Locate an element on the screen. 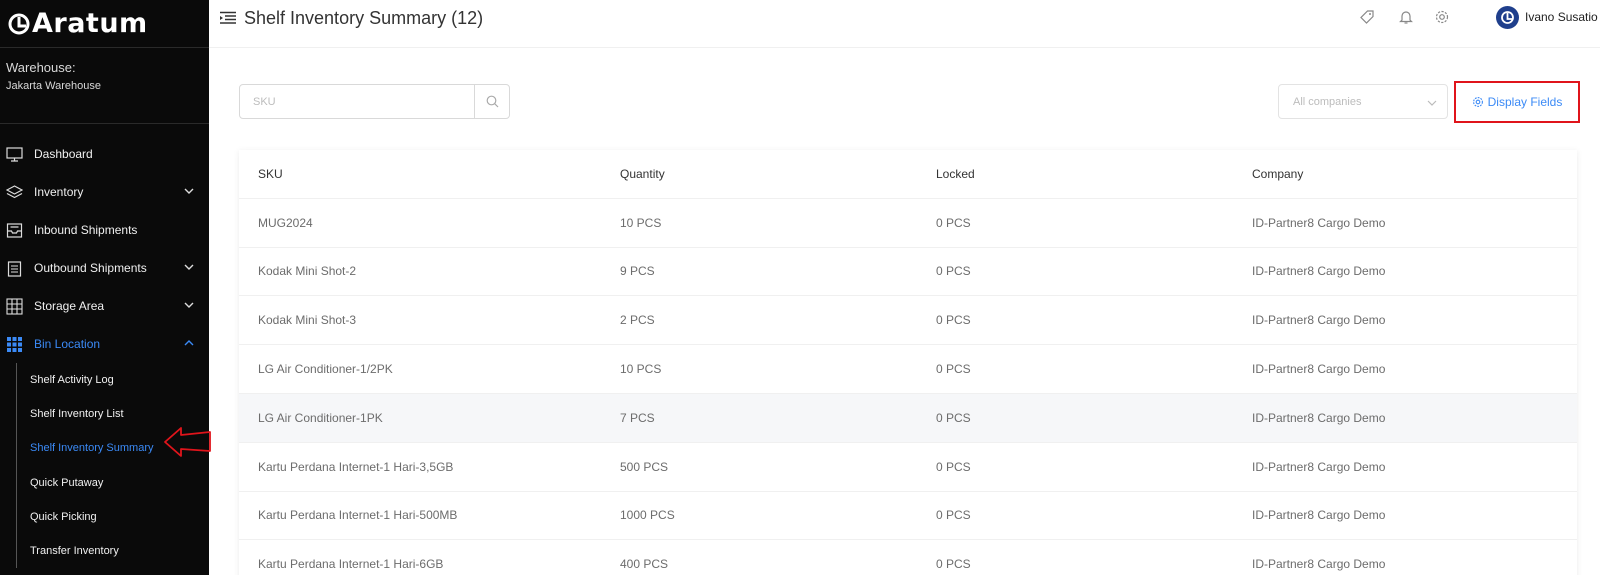 The image size is (1600, 575). cell-quantity: 2 PCS is located at coordinates (637, 320).